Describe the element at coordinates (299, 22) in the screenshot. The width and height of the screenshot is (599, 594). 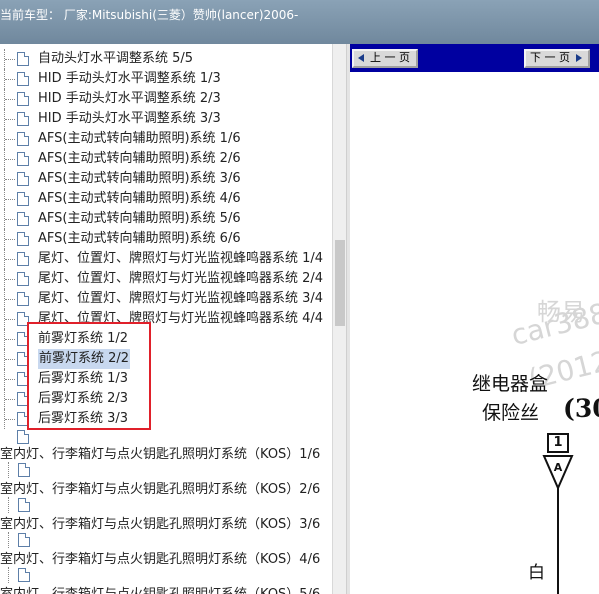
I see `title-bar: 当前车型： 厂家:Mitsubishi(三菱）赞帅(lancer)2006-` at that location.